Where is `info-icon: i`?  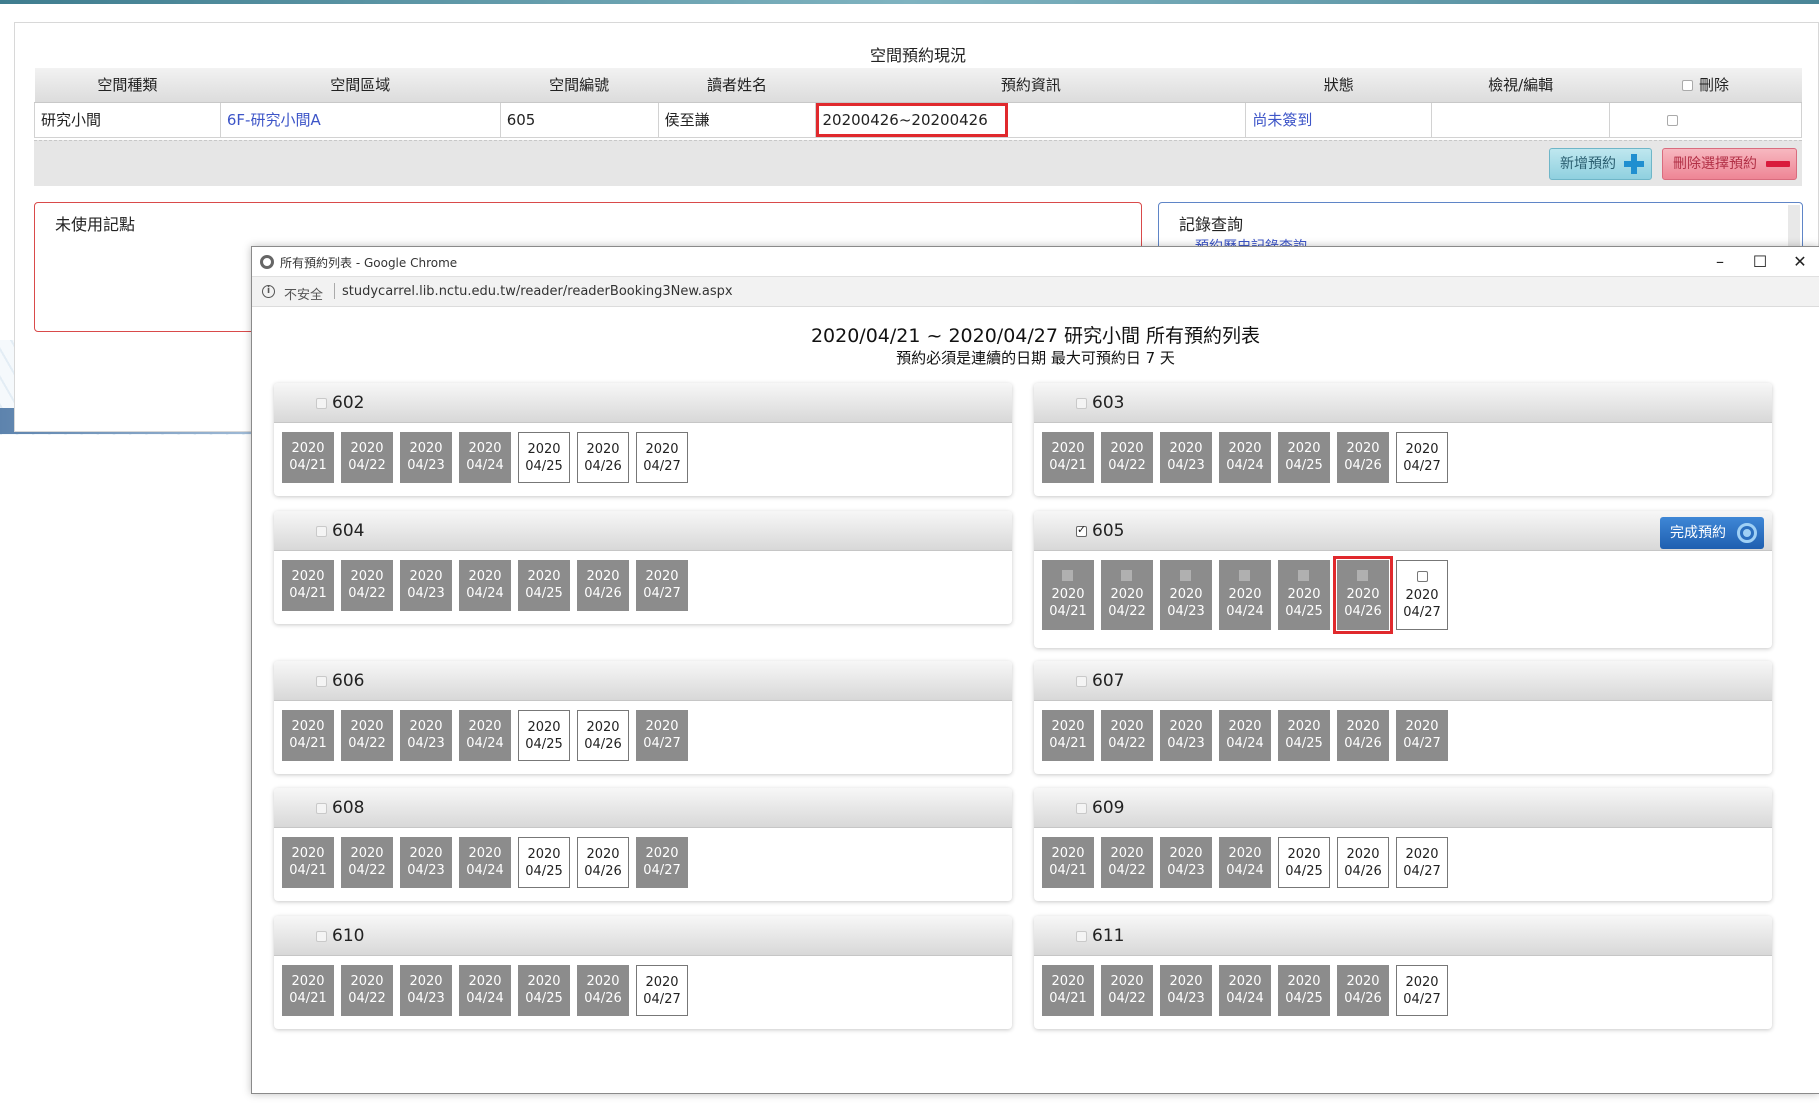 info-icon: i is located at coordinates (268, 291).